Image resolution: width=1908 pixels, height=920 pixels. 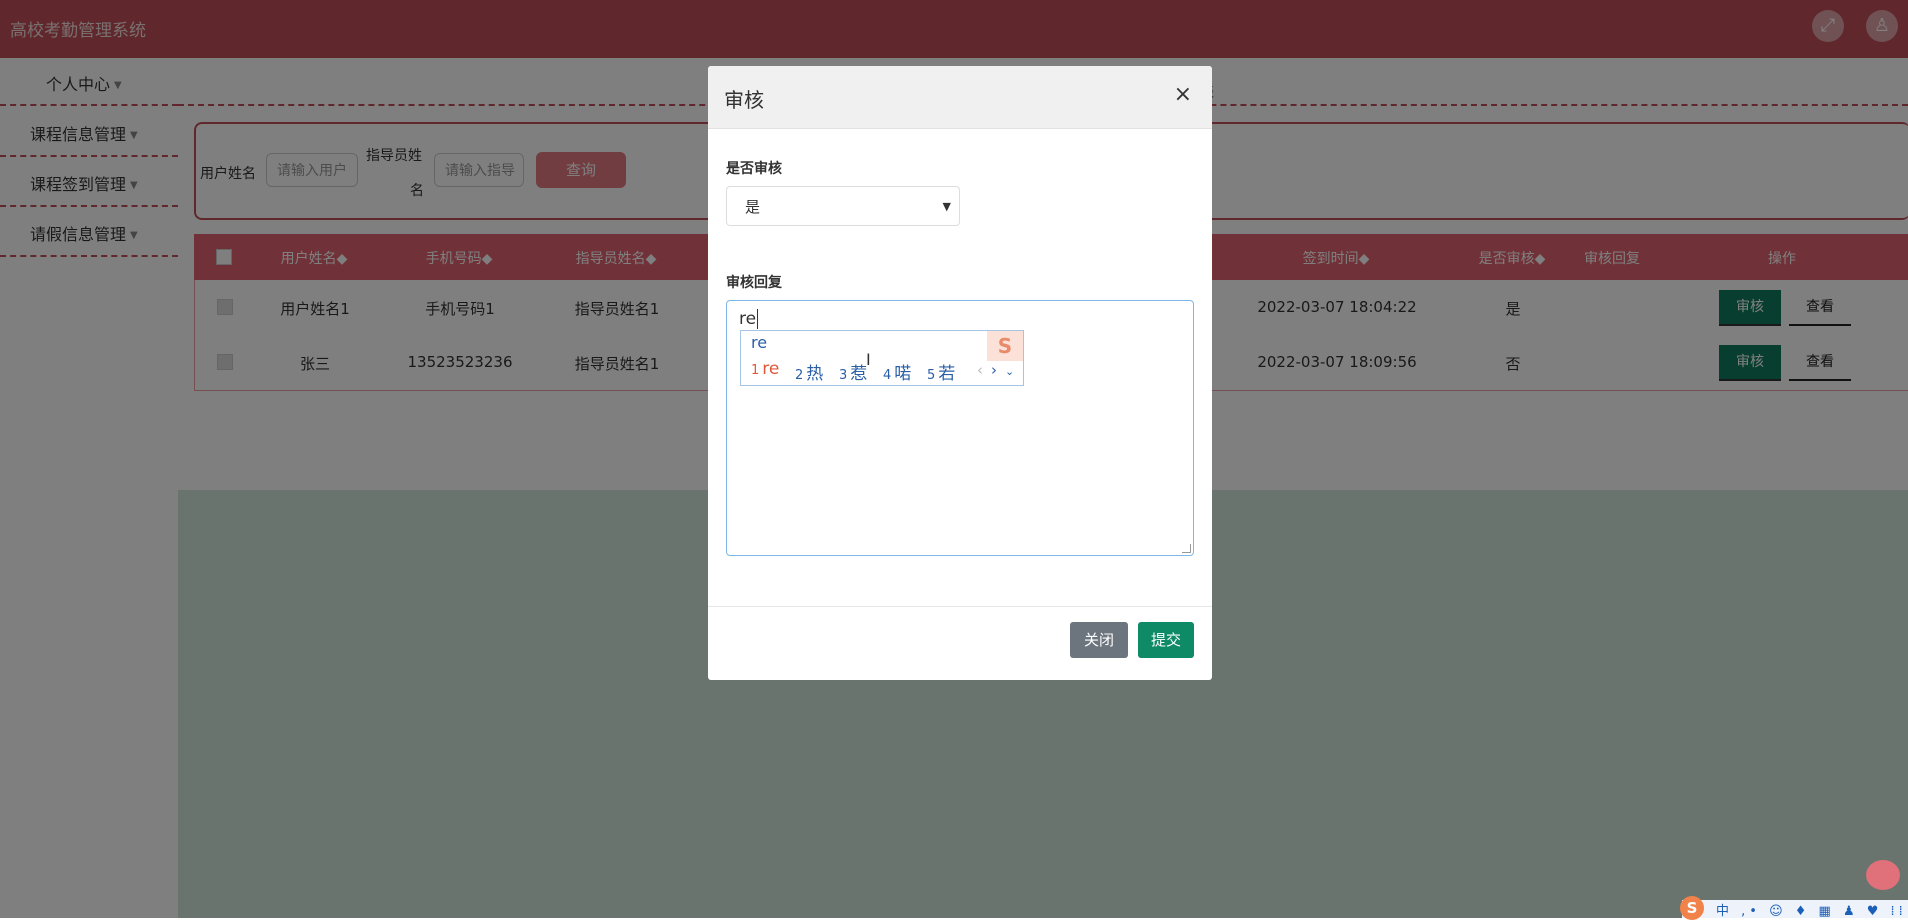 I want to click on reply-text: re, so click(x=748, y=319).